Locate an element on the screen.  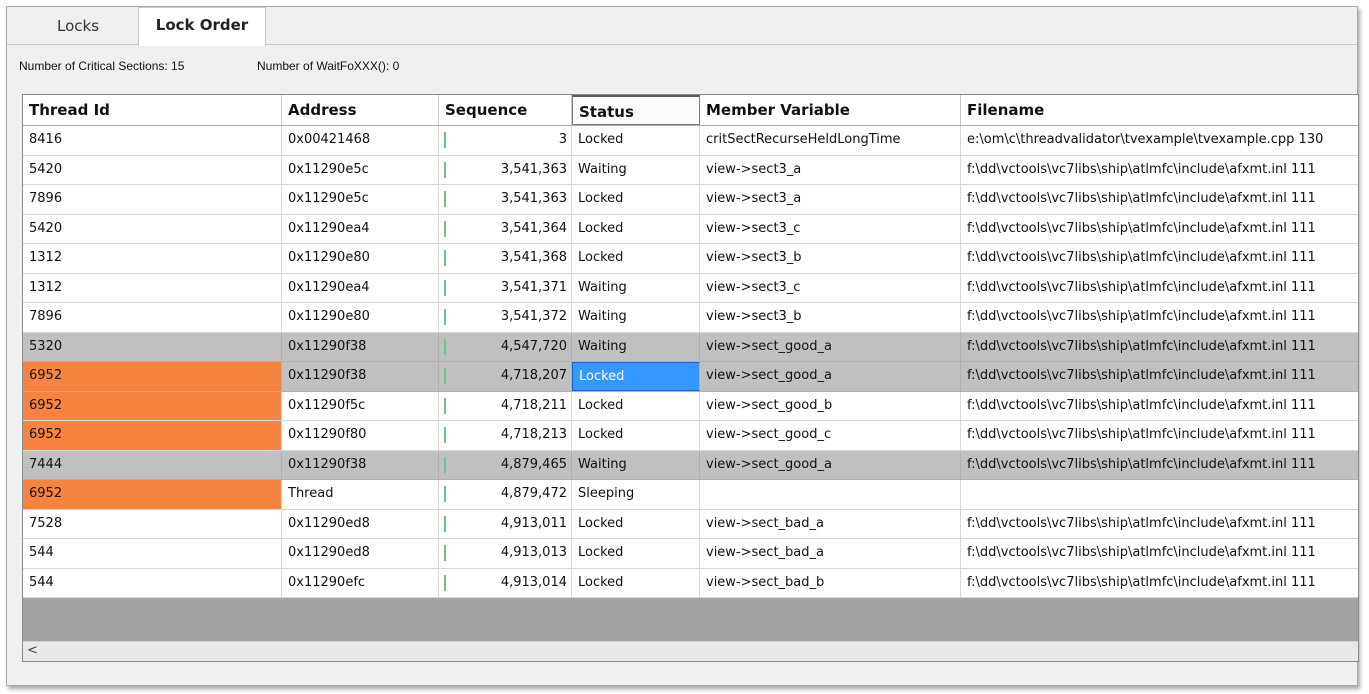
tab-lock-order: Lock Order is located at coordinates (202, 26).